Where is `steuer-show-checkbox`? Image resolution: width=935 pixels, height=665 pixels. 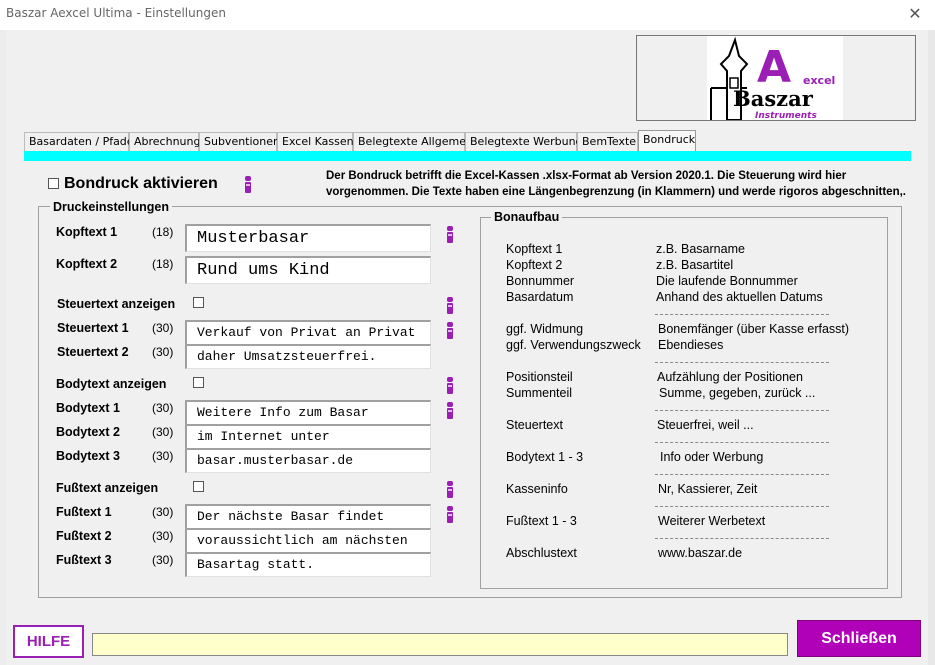 steuer-show-checkbox is located at coordinates (198, 302).